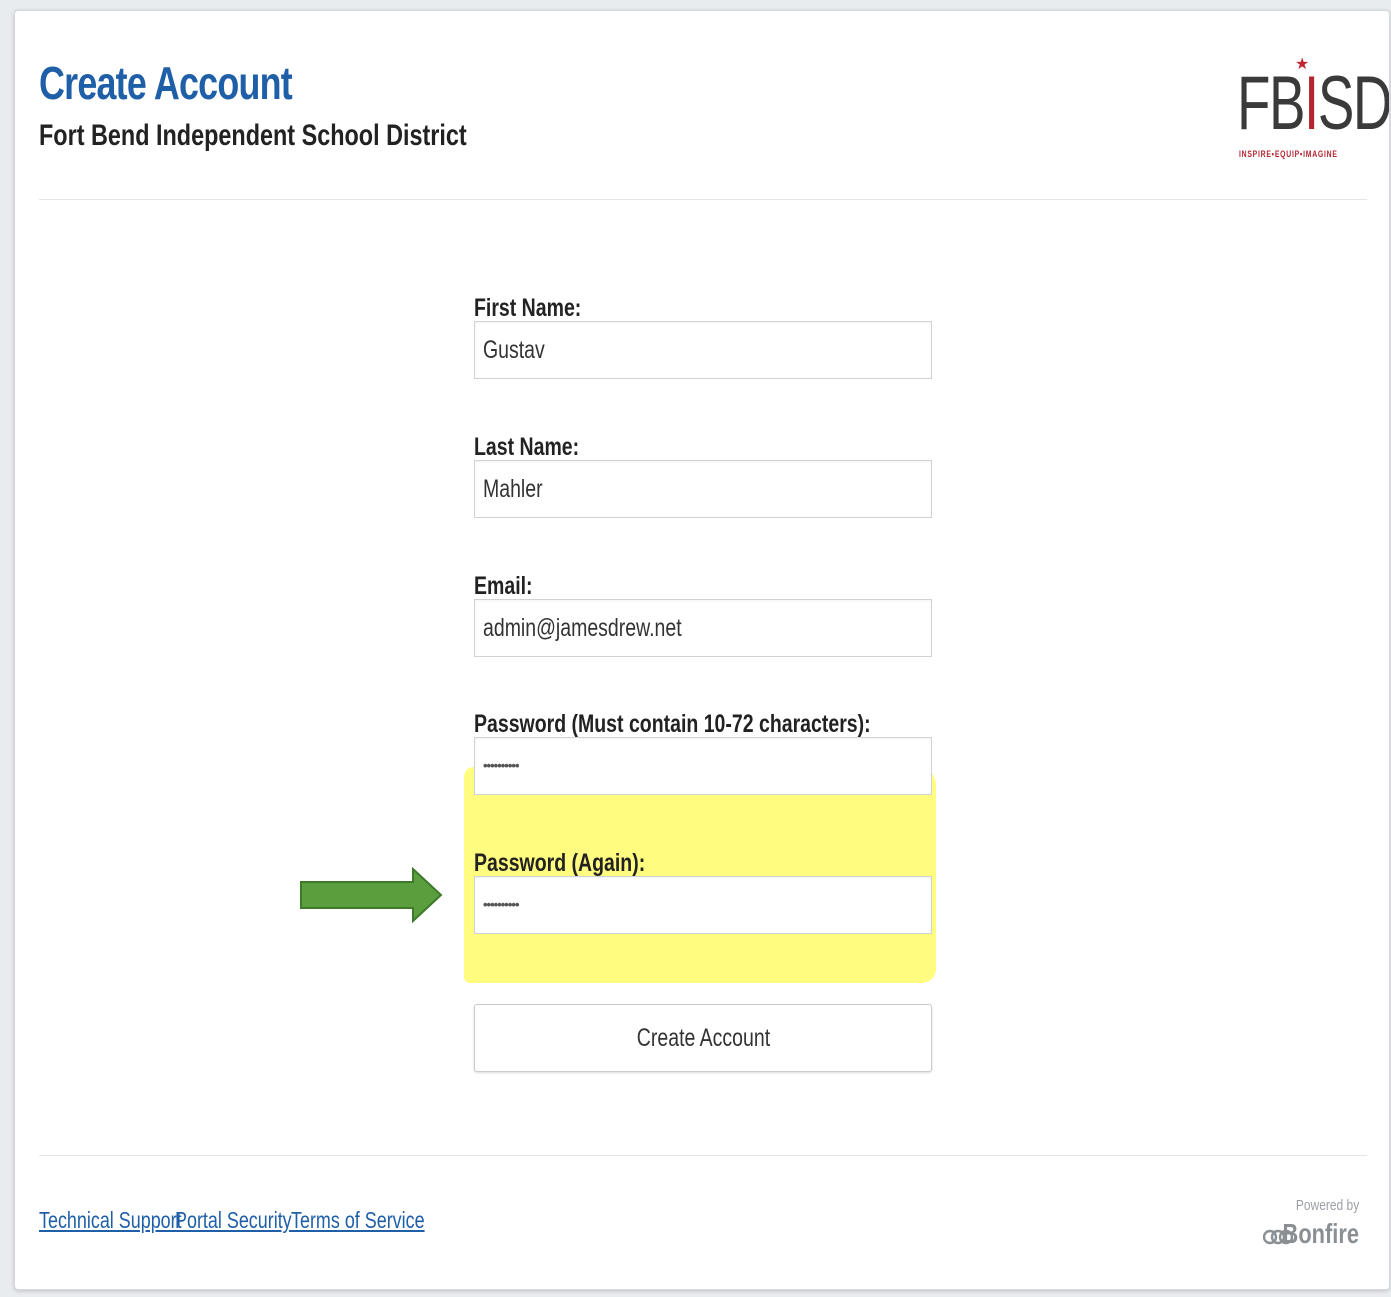 This screenshot has width=1391, height=1297. I want to click on first-name-value: Gustav, so click(514, 350).